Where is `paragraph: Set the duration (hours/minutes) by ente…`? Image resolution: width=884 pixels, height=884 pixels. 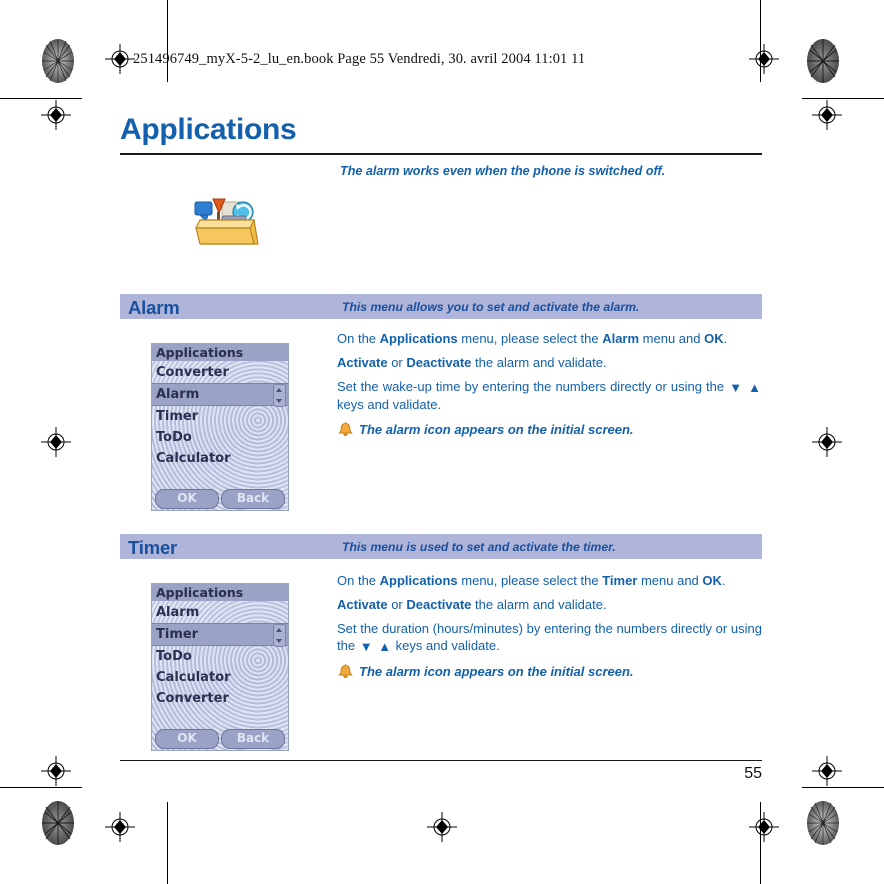
paragraph: Set the duration (hours/minutes) by ente… is located at coordinates (549, 637).